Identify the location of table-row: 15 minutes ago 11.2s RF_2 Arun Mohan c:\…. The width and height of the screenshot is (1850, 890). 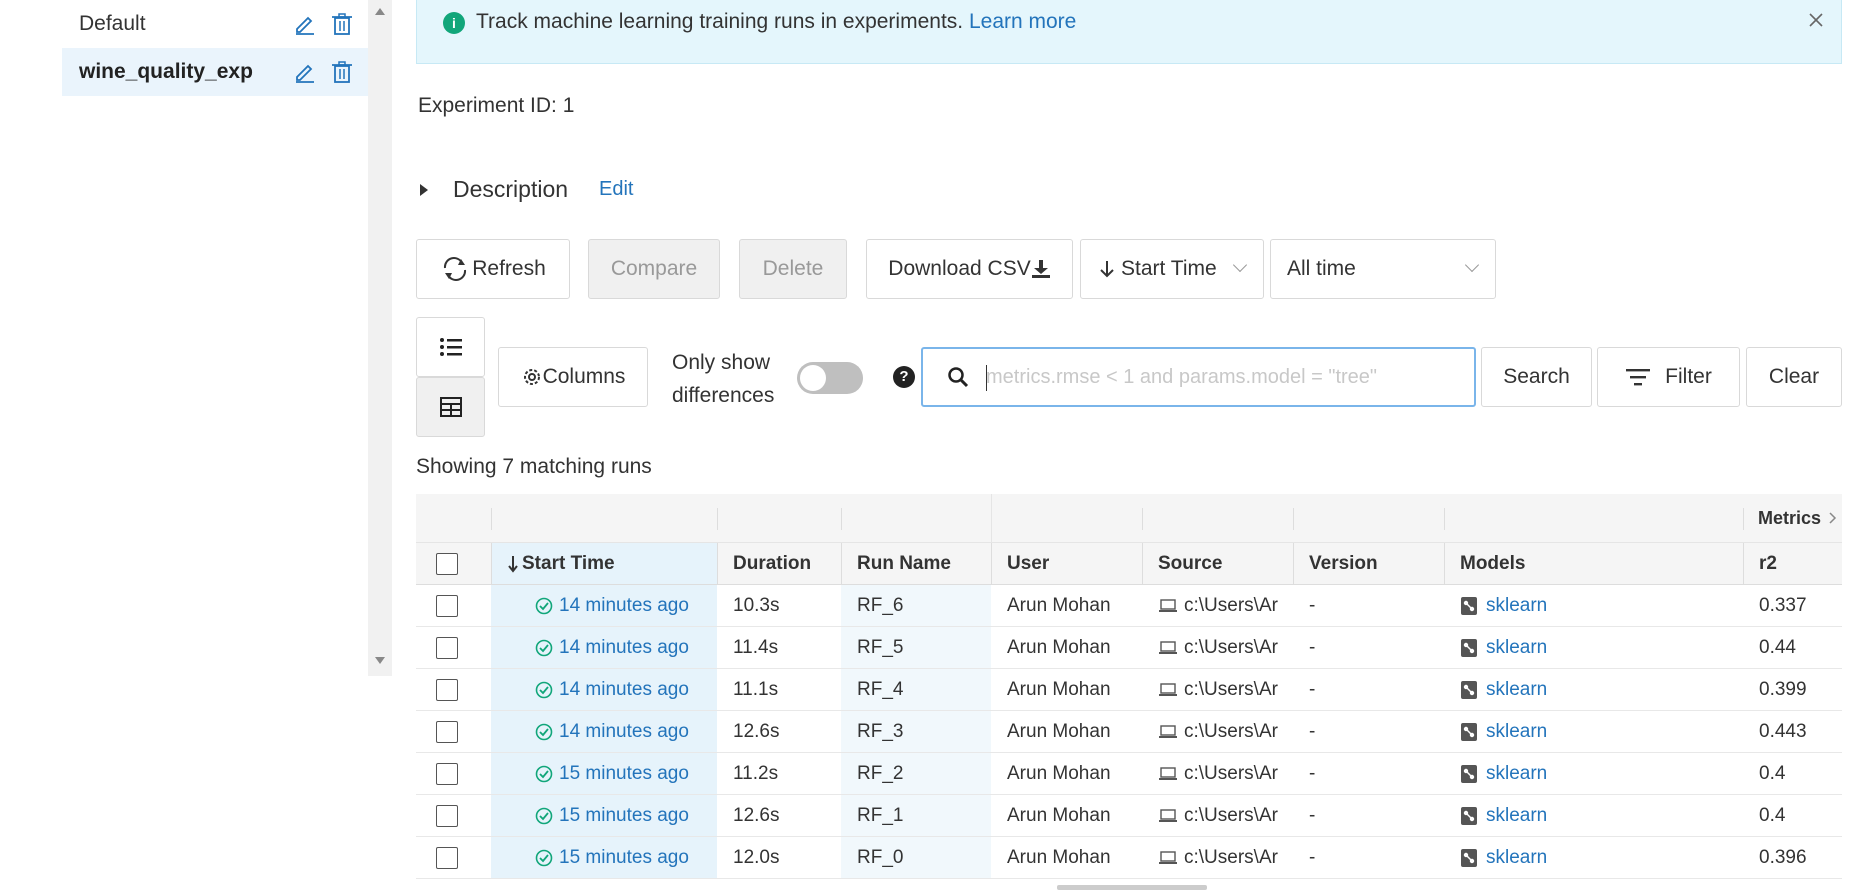
(1129, 774).